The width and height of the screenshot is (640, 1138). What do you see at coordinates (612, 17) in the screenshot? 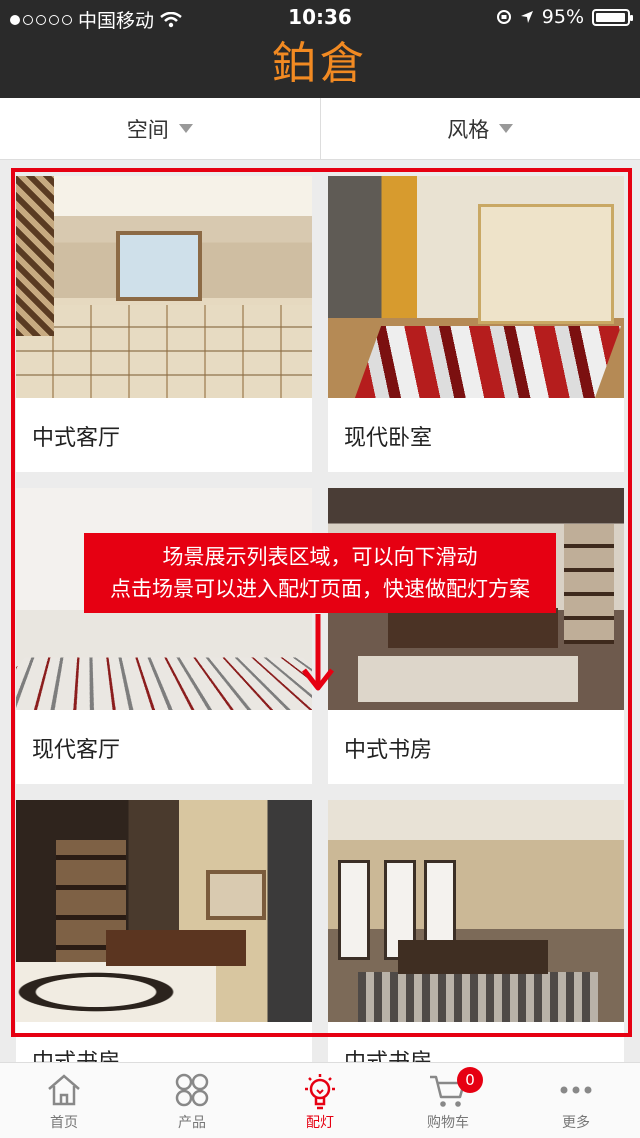
I see `battery-icon` at bounding box center [612, 17].